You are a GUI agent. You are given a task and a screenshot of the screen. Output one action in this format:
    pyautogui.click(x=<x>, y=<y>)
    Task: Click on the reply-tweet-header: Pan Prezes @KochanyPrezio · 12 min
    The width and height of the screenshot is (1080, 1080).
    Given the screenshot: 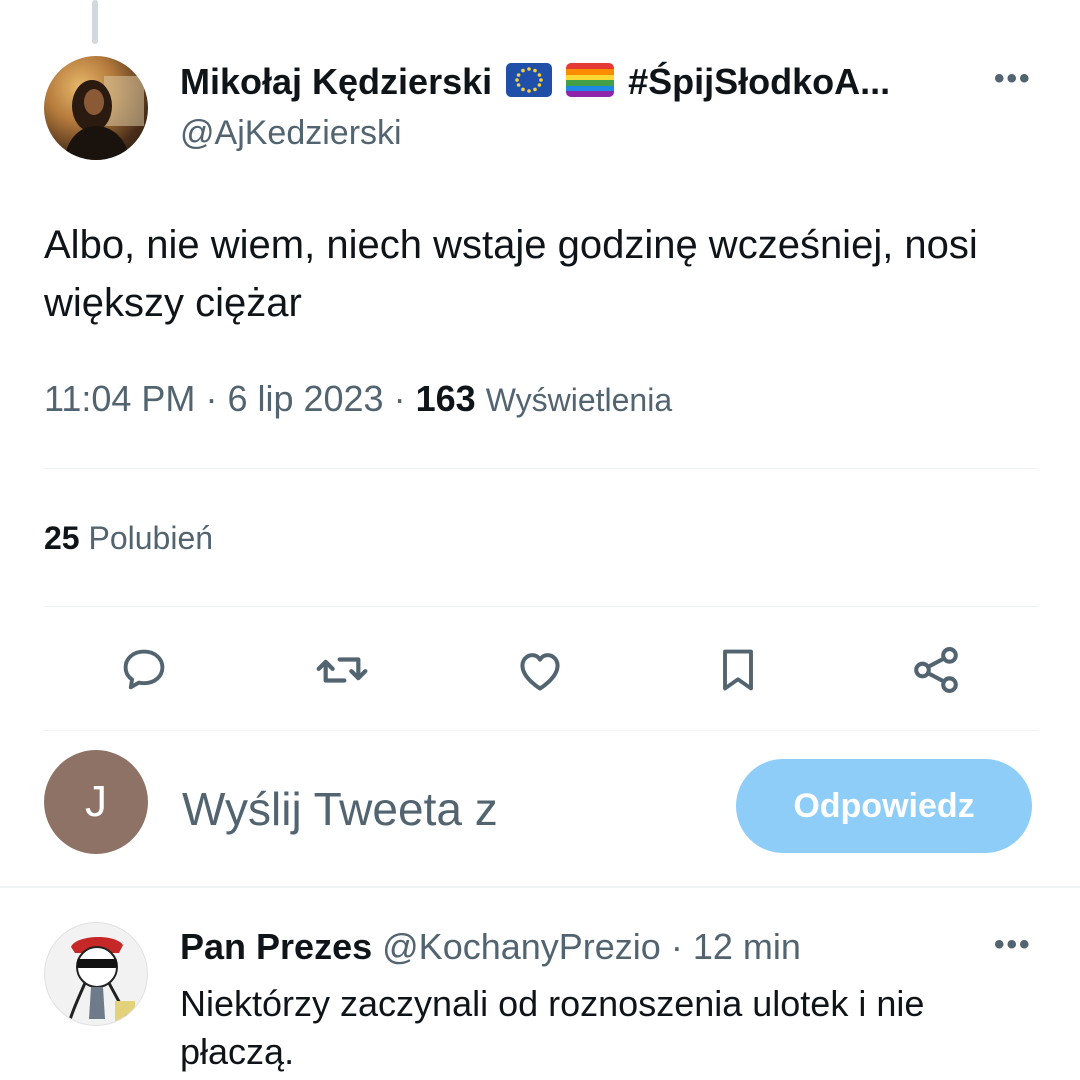 What is the action you would take?
    pyautogui.click(x=490, y=947)
    